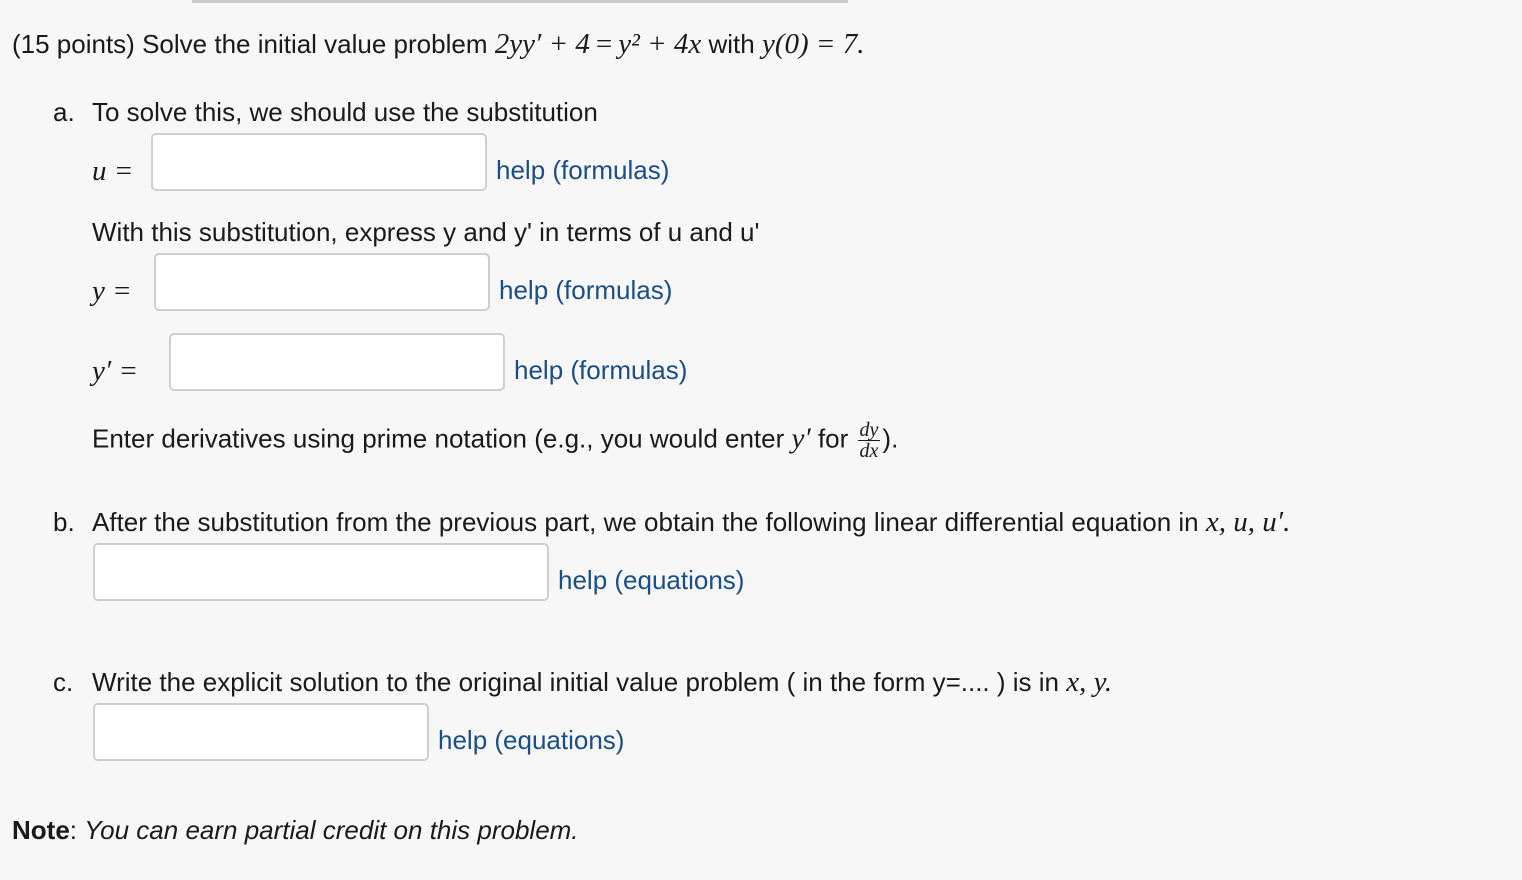  Describe the element at coordinates (112, 291) in the screenshot. I see `y-label: y =` at that location.